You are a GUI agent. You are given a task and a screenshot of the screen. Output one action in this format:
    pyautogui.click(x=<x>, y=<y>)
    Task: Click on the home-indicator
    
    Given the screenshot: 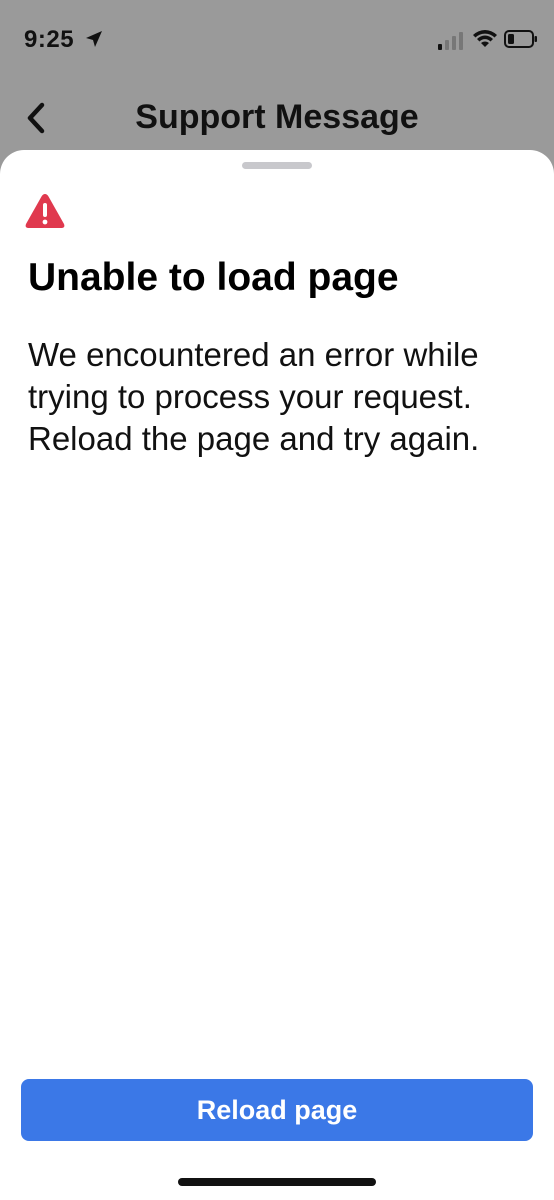 What is the action you would take?
    pyautogui.click(x=277, y=1182)
    